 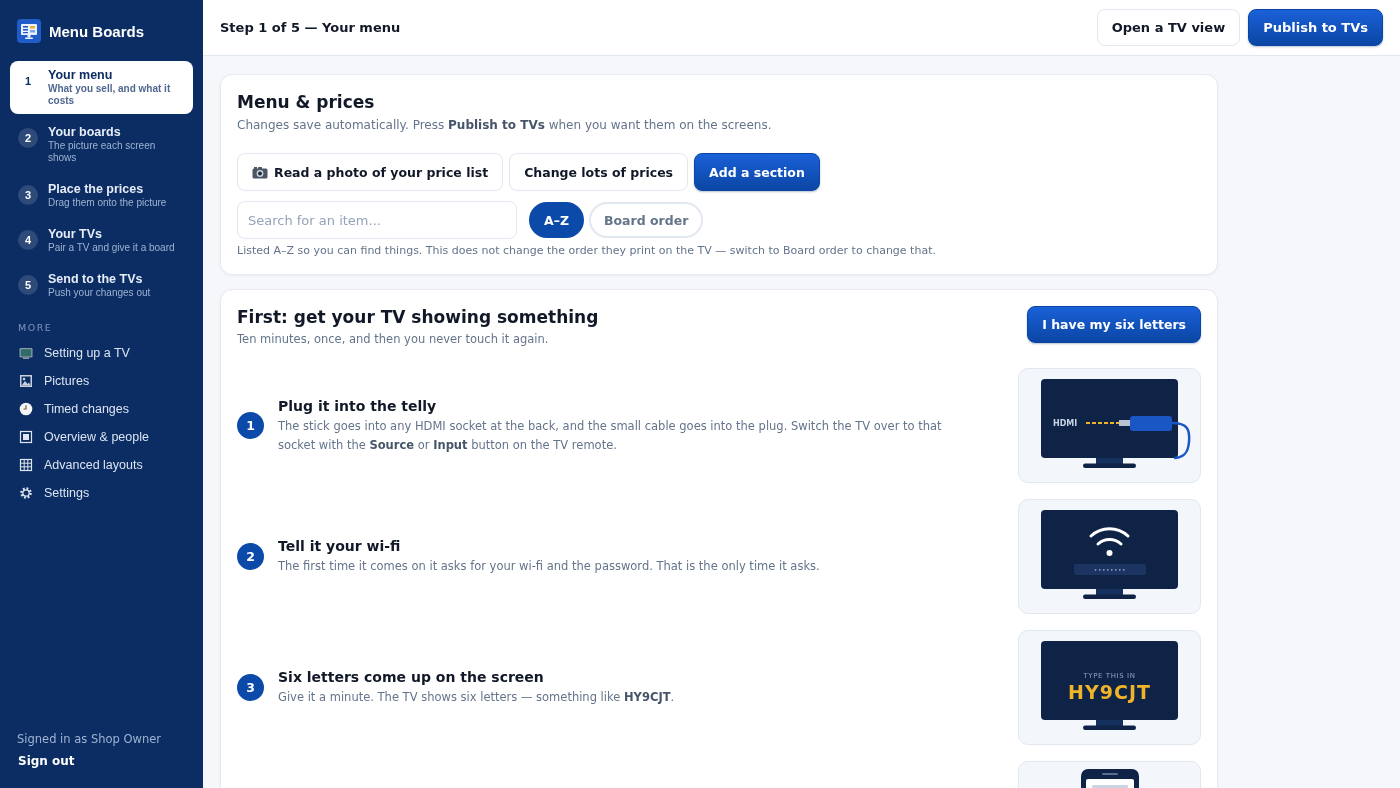 What do you see at coordinates (1168, 27) in the screenshot?
I see `tv-view-button: Open a TV view` at bounding box center [1168, 27].